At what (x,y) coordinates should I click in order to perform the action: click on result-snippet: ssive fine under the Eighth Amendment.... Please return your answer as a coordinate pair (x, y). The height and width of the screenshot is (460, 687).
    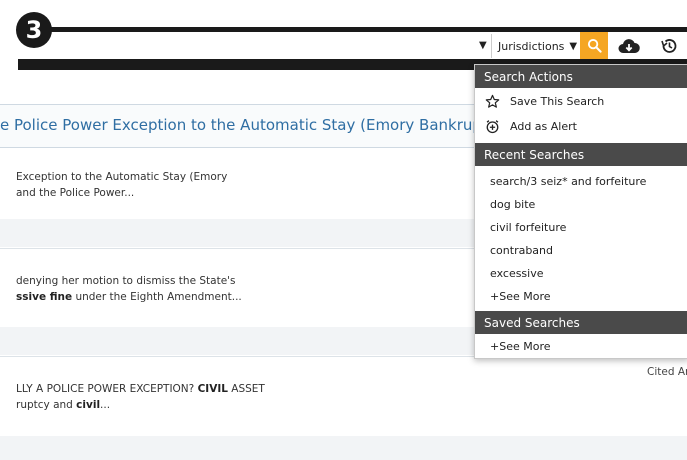
    Looking at the image, I should click on (129, 297).